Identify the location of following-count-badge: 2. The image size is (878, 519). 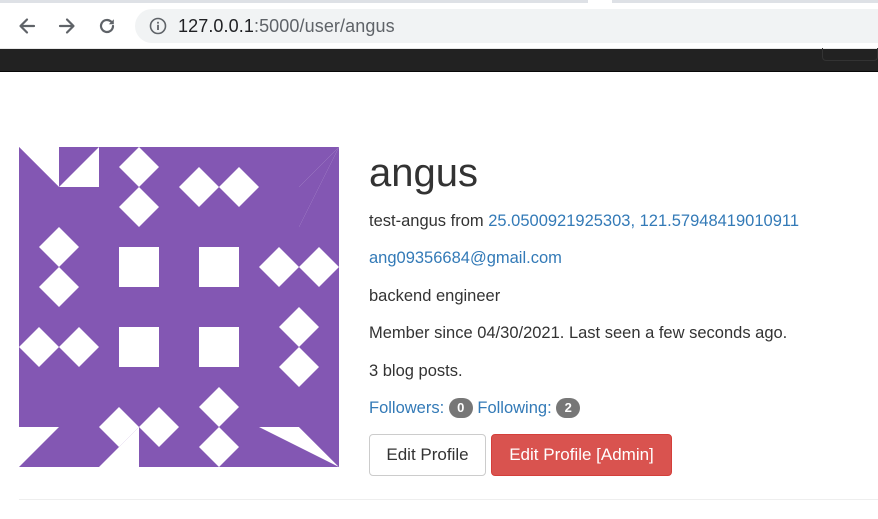
(568, 407).